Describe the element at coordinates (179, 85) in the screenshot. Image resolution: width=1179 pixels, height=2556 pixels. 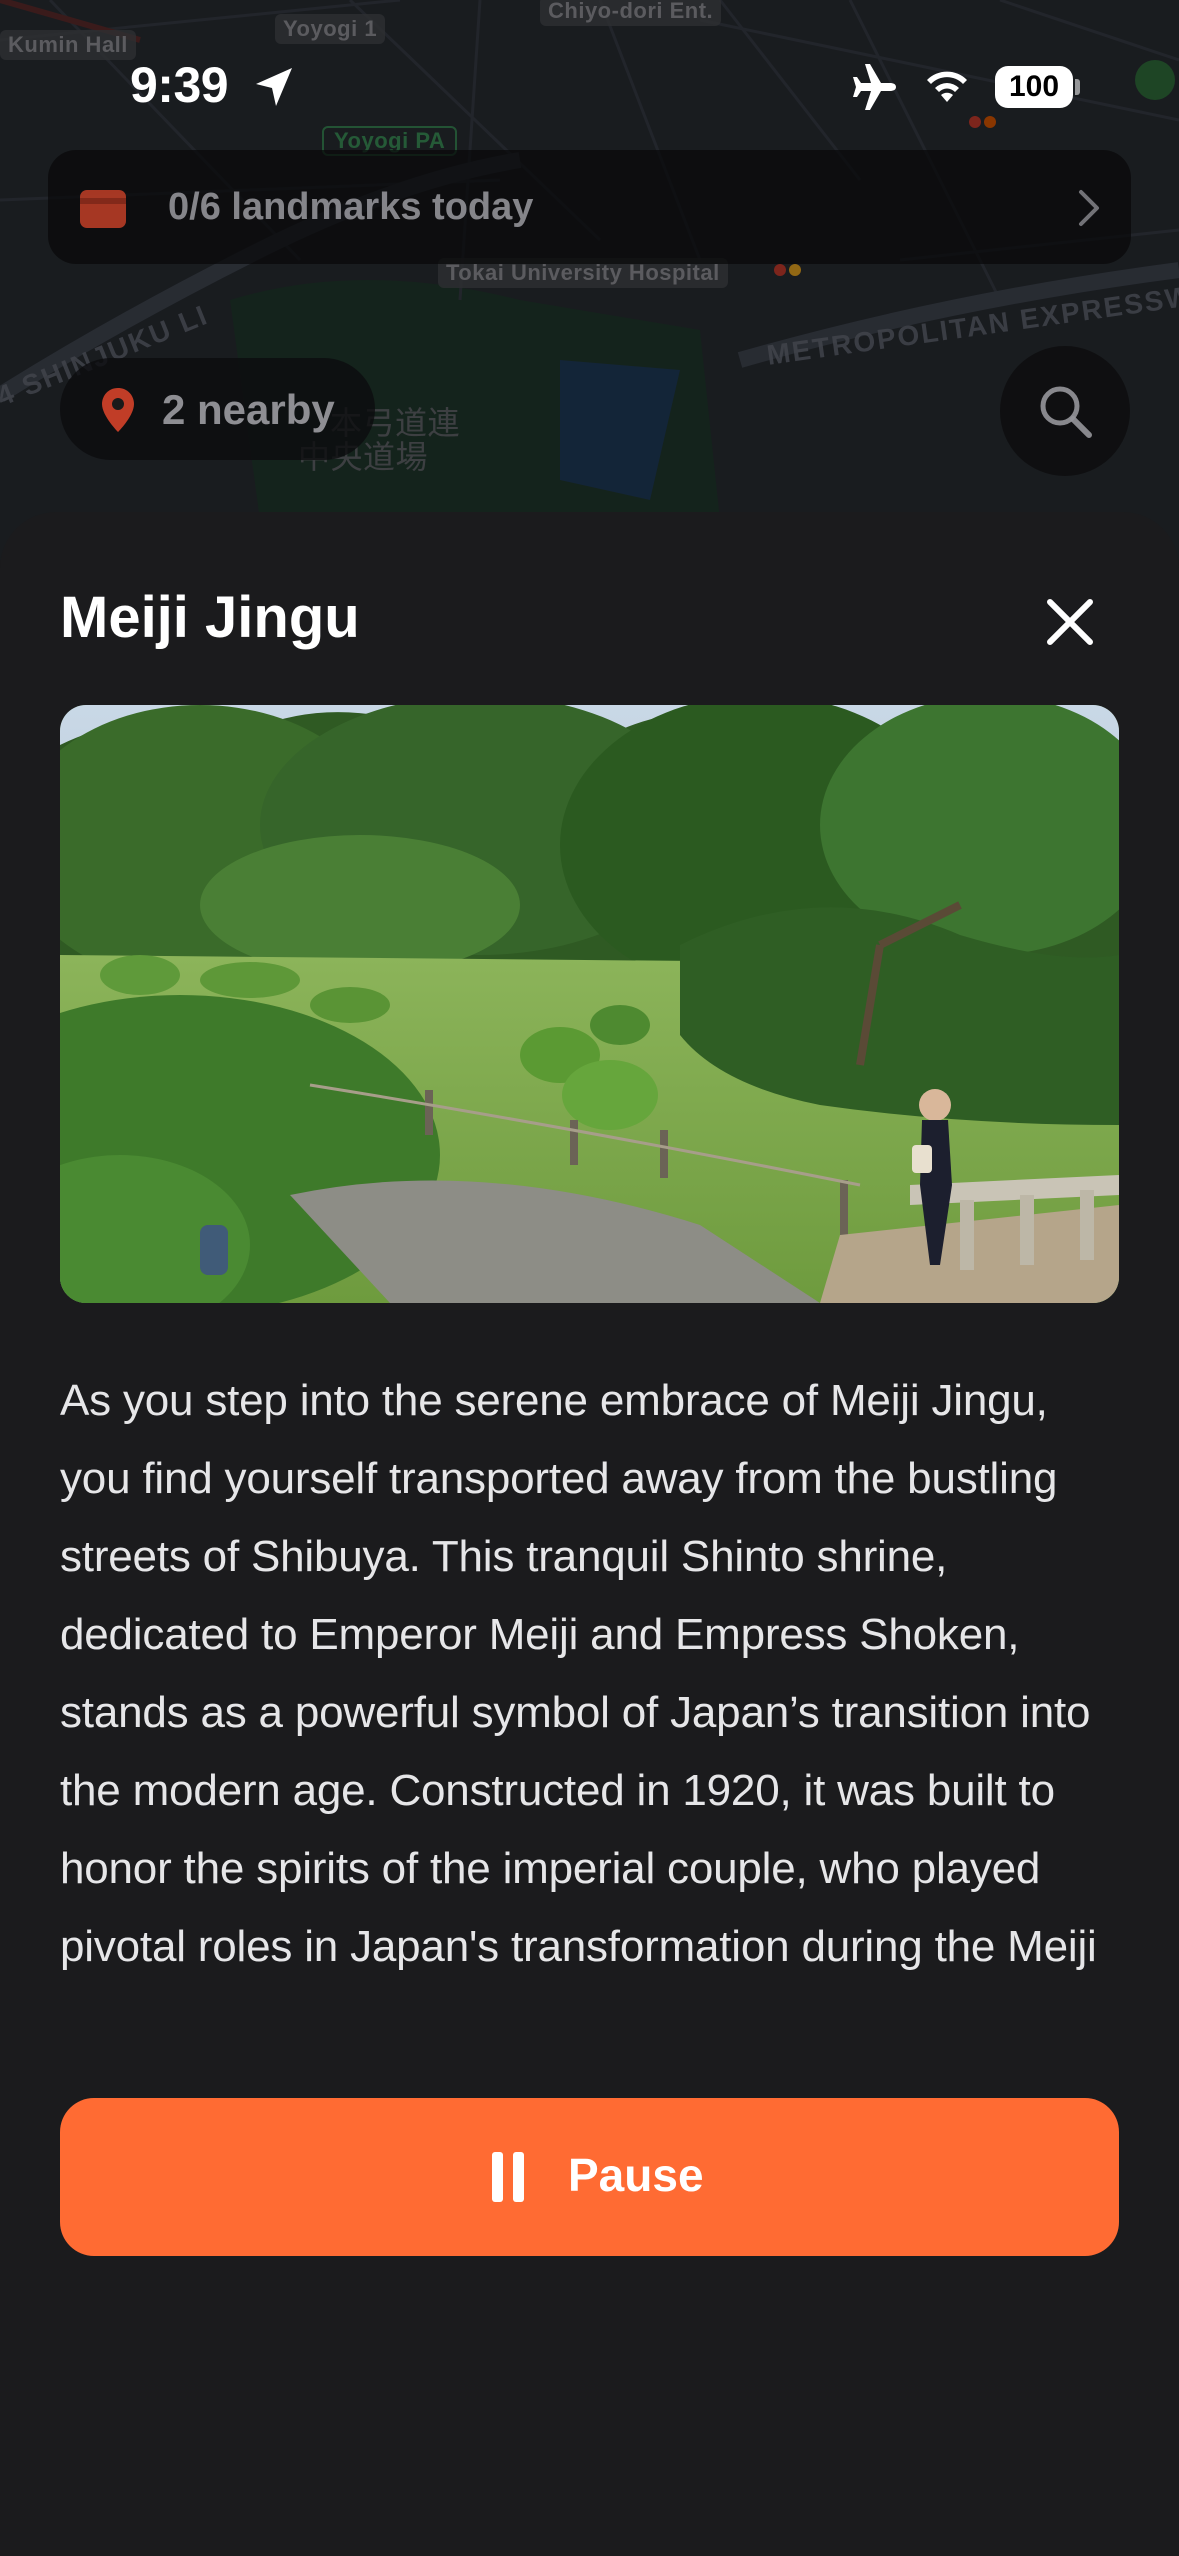
I see `status-time: 9:39` at that location.